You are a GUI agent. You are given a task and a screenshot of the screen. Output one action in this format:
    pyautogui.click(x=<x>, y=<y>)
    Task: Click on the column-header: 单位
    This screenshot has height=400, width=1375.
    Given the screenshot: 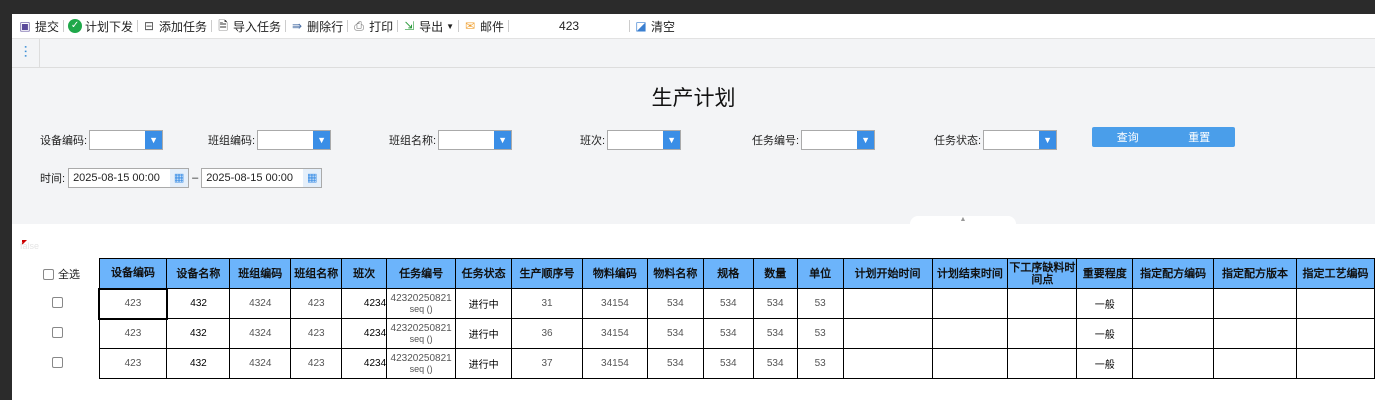 What is the action you would take?
    pyautogui.click(x=820, y=273)
    